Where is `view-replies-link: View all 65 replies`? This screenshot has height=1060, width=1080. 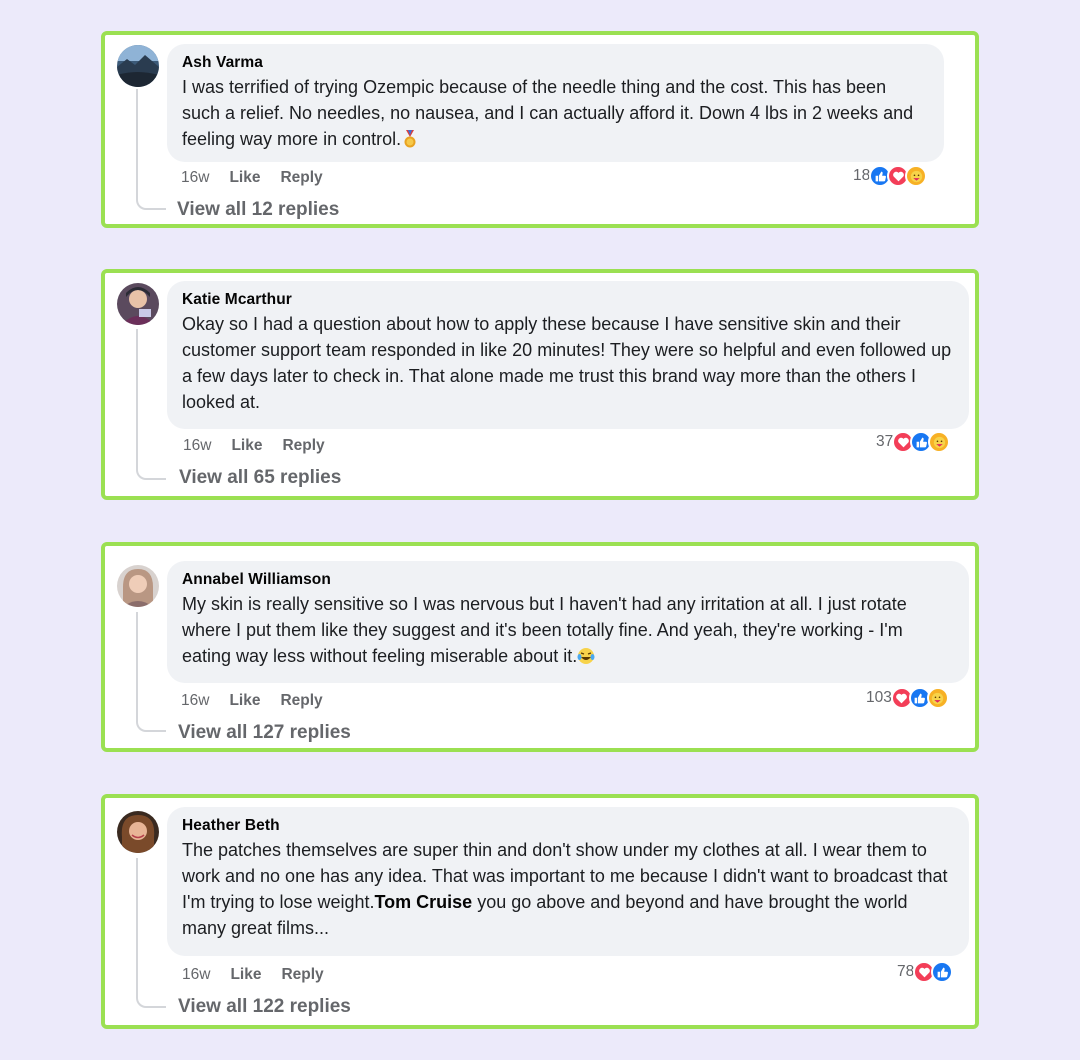
view-replies-link: View all 65 replies is located at coordinates (260, 478).